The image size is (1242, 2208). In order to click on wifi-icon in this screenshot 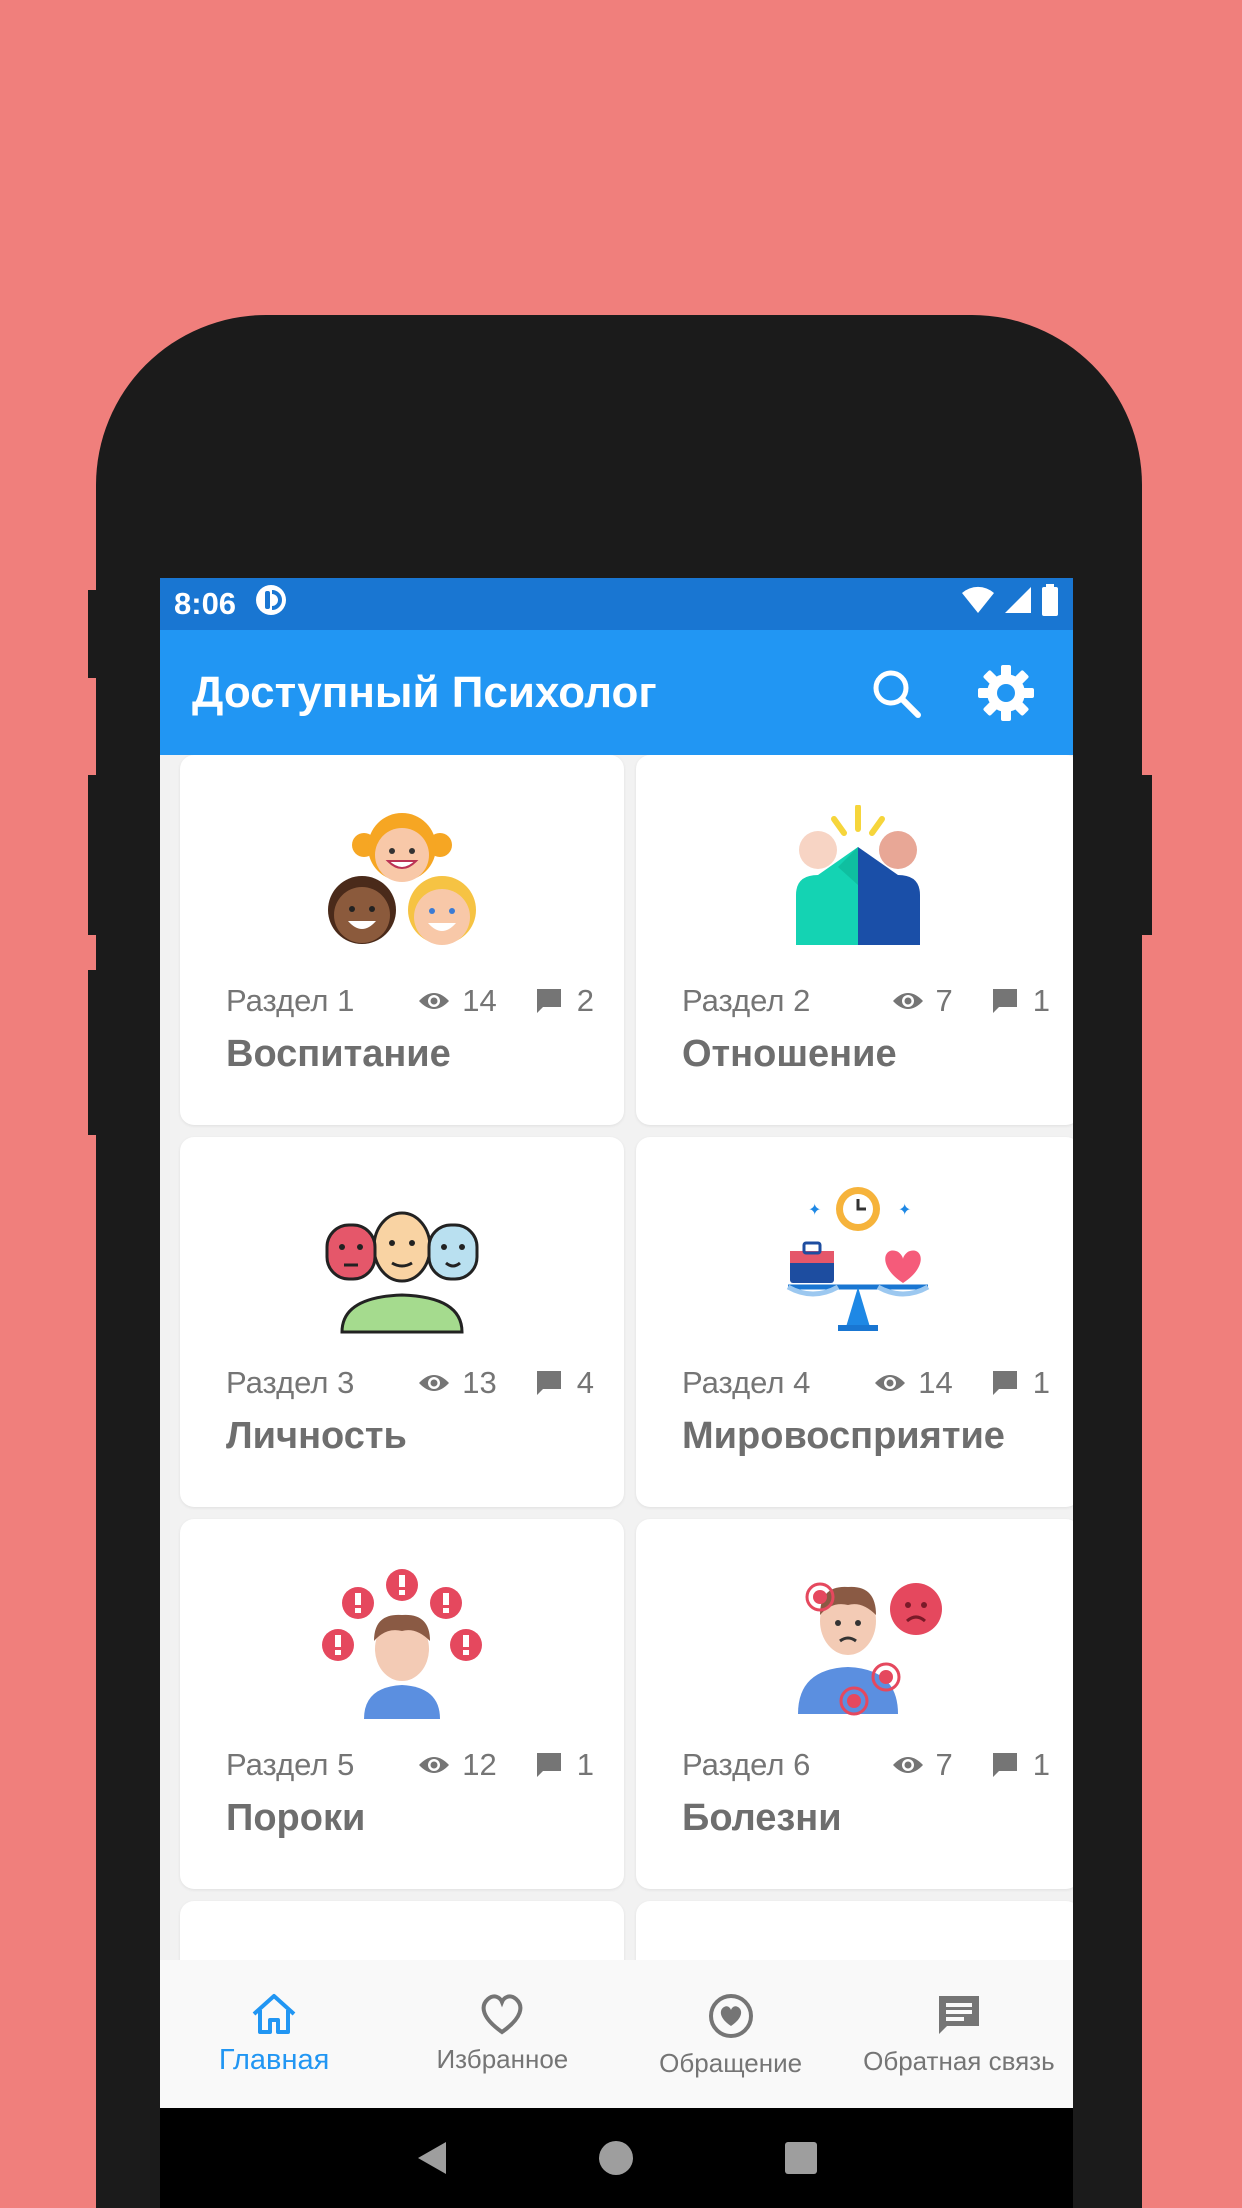, I will do `click(978, 604)`.